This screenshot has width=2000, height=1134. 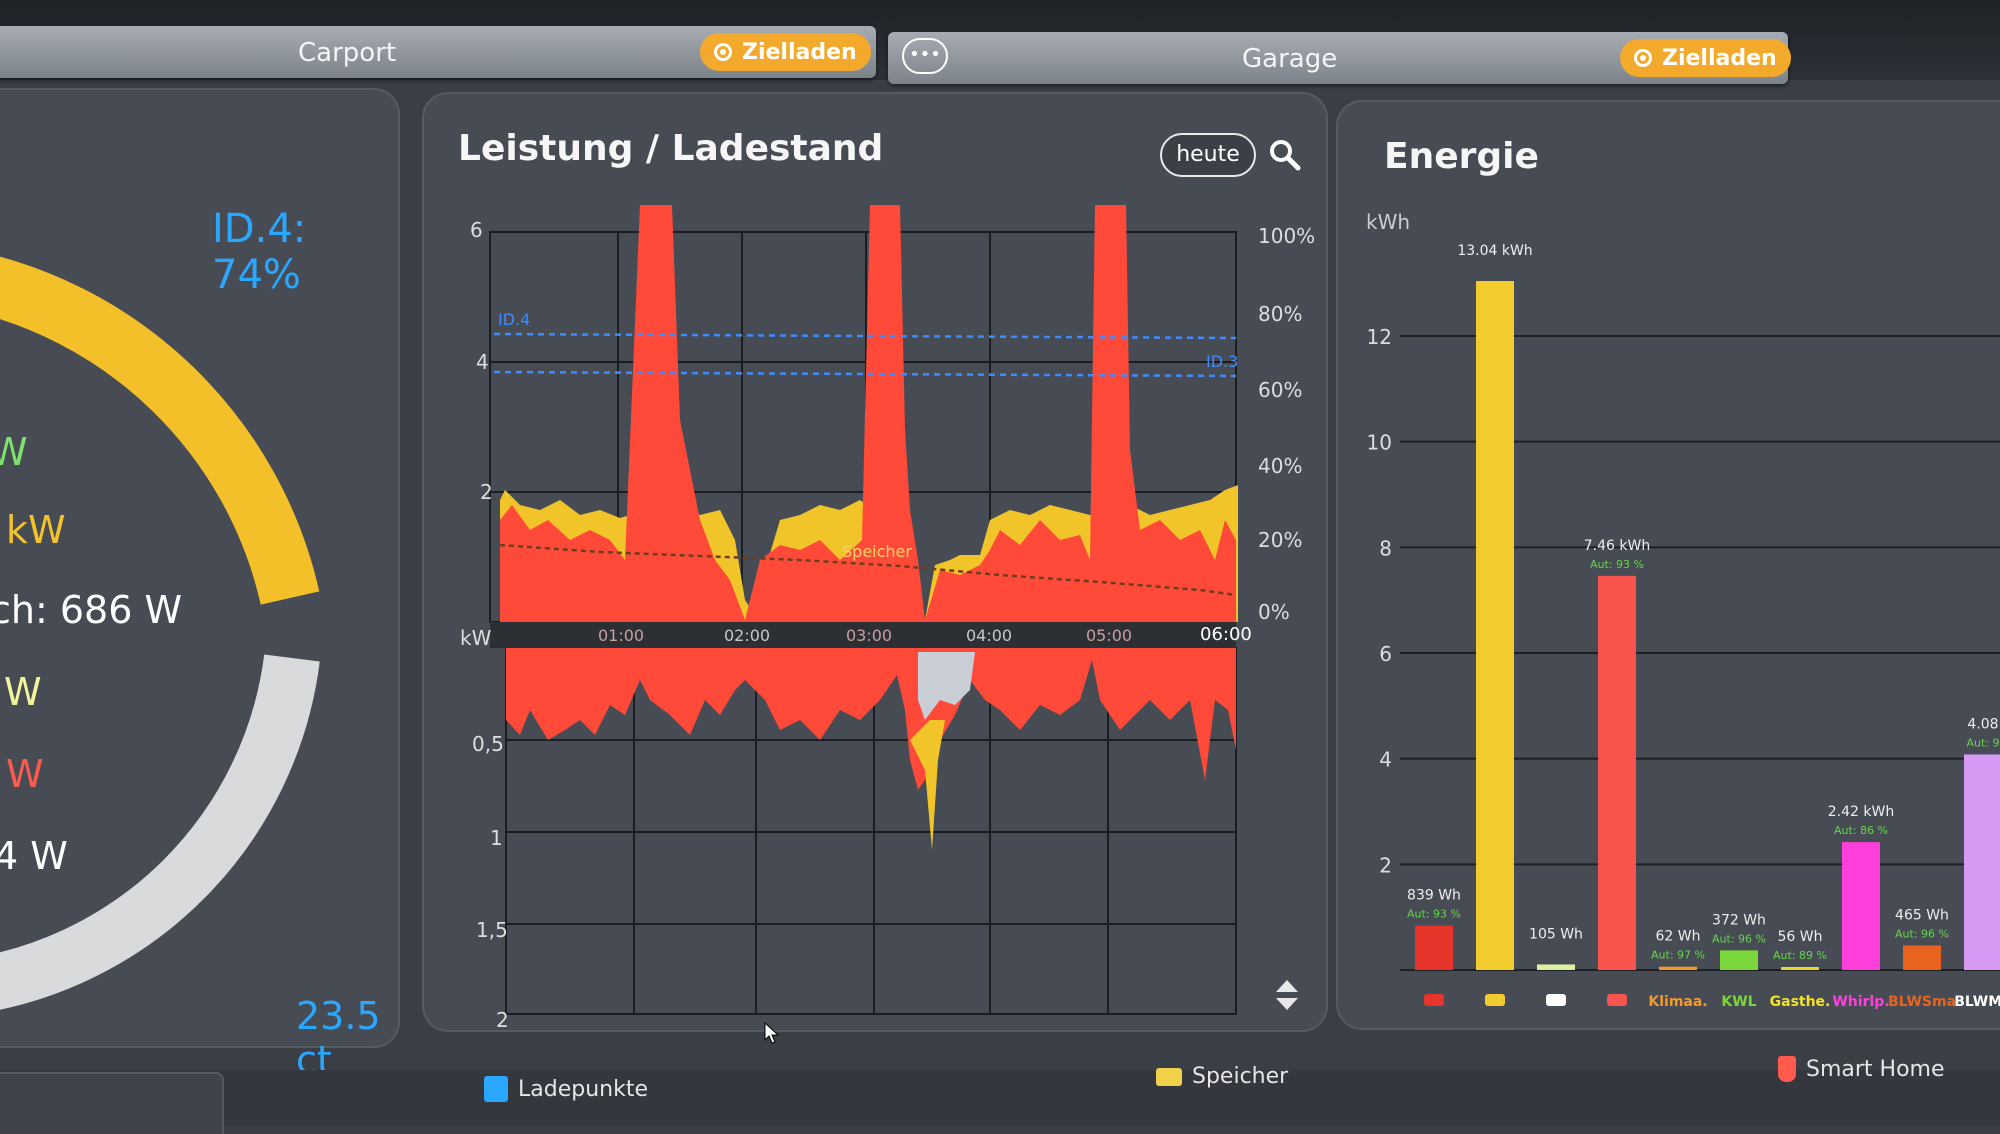 I want to click on y-right-tick: 100%, so click(x=1287, y=236).